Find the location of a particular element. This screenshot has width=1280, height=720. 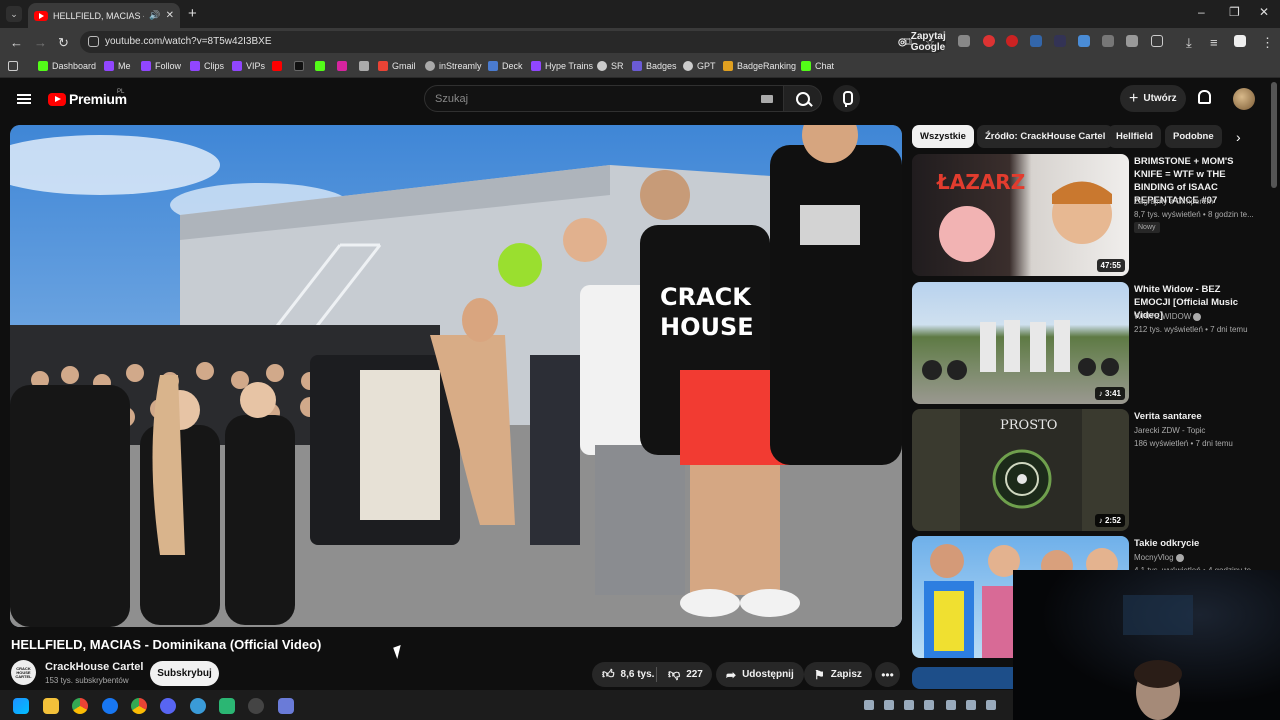

ccleaner-icon is located at coordinates (198, 706).